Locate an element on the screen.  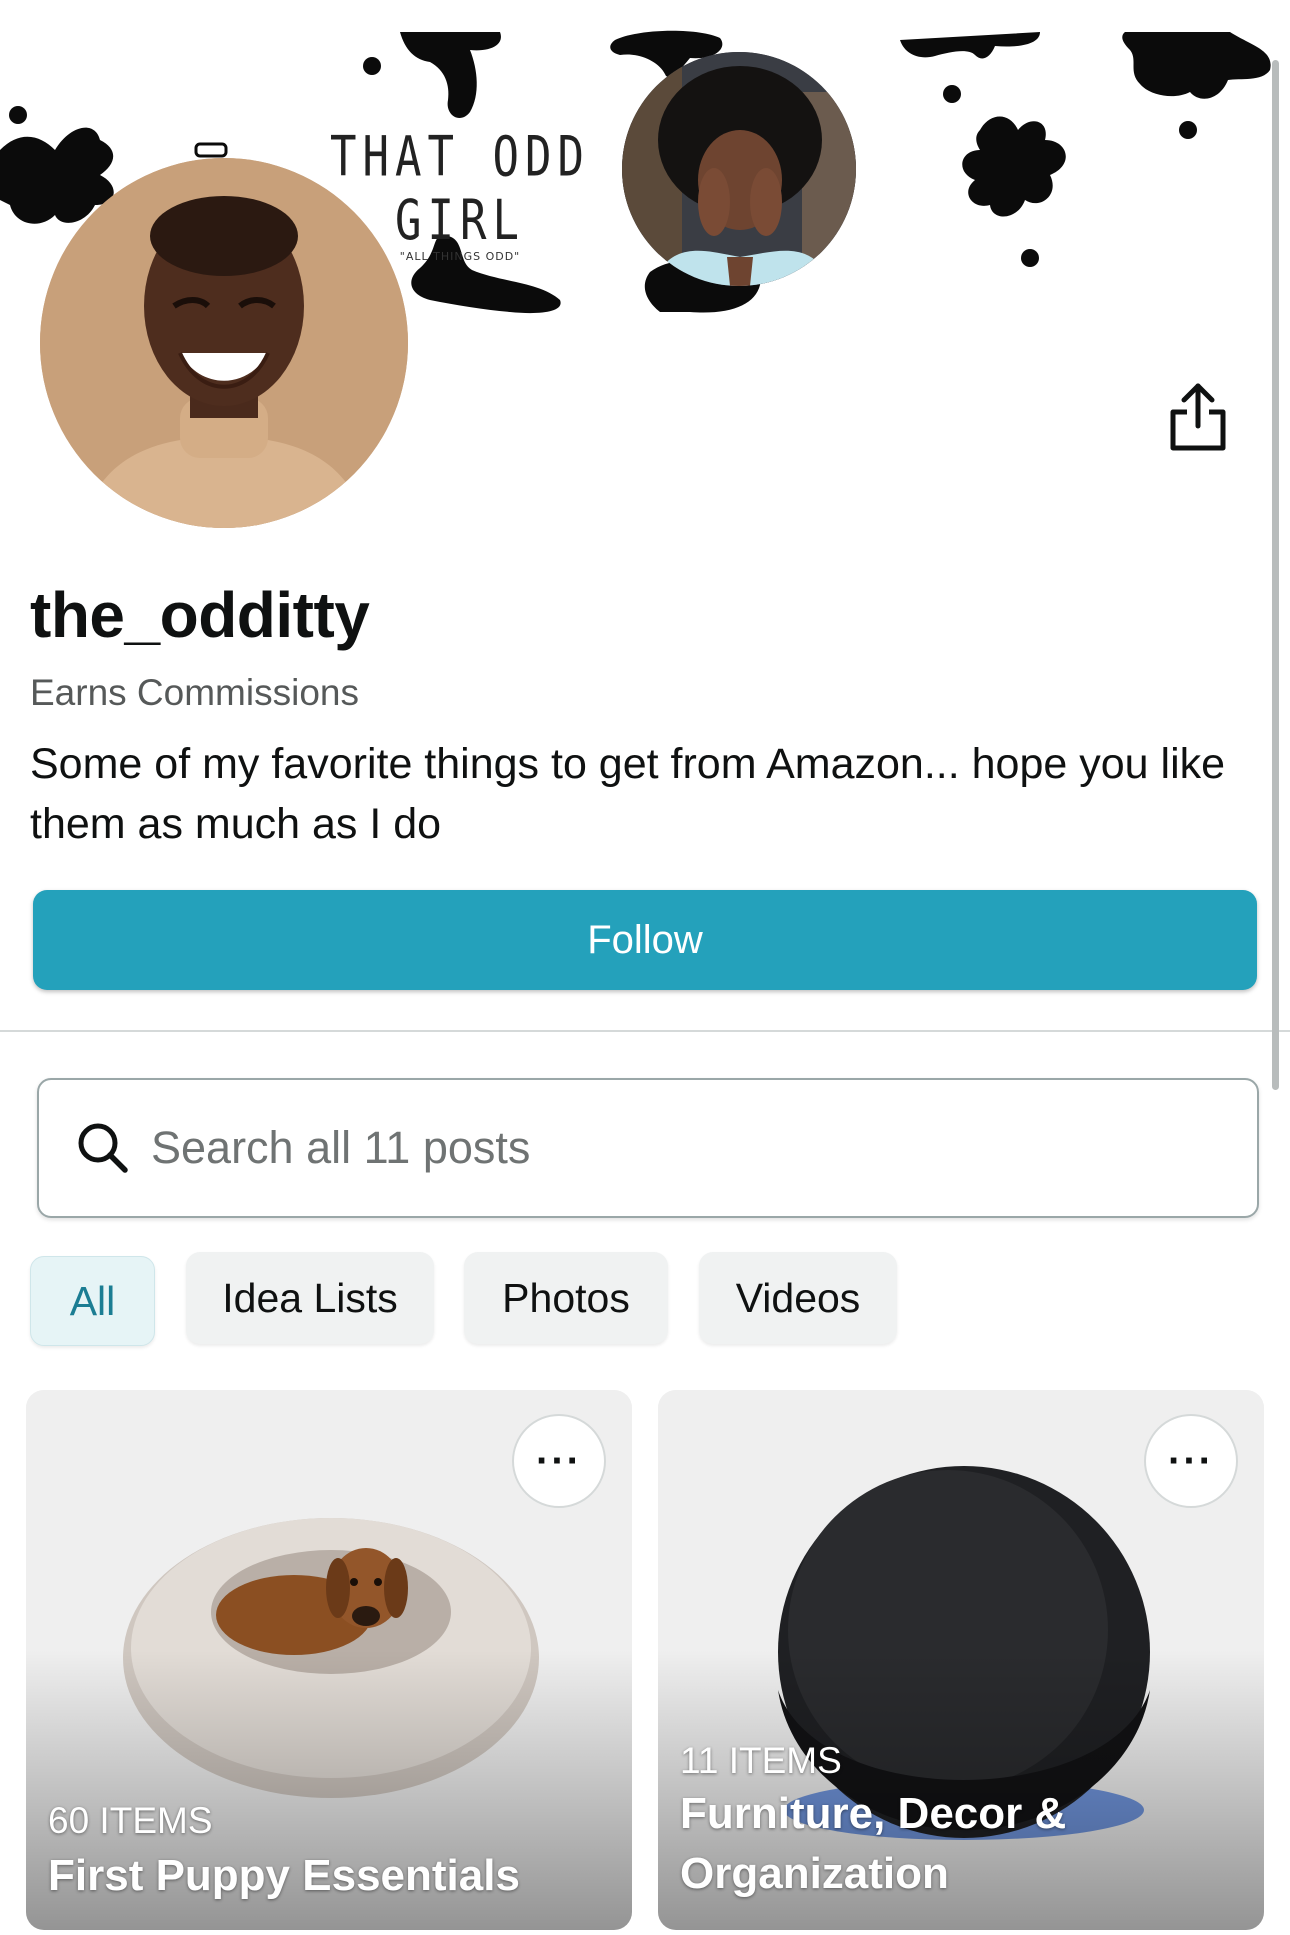
filter-chip-label: All is located at coordinates (92, 1300).